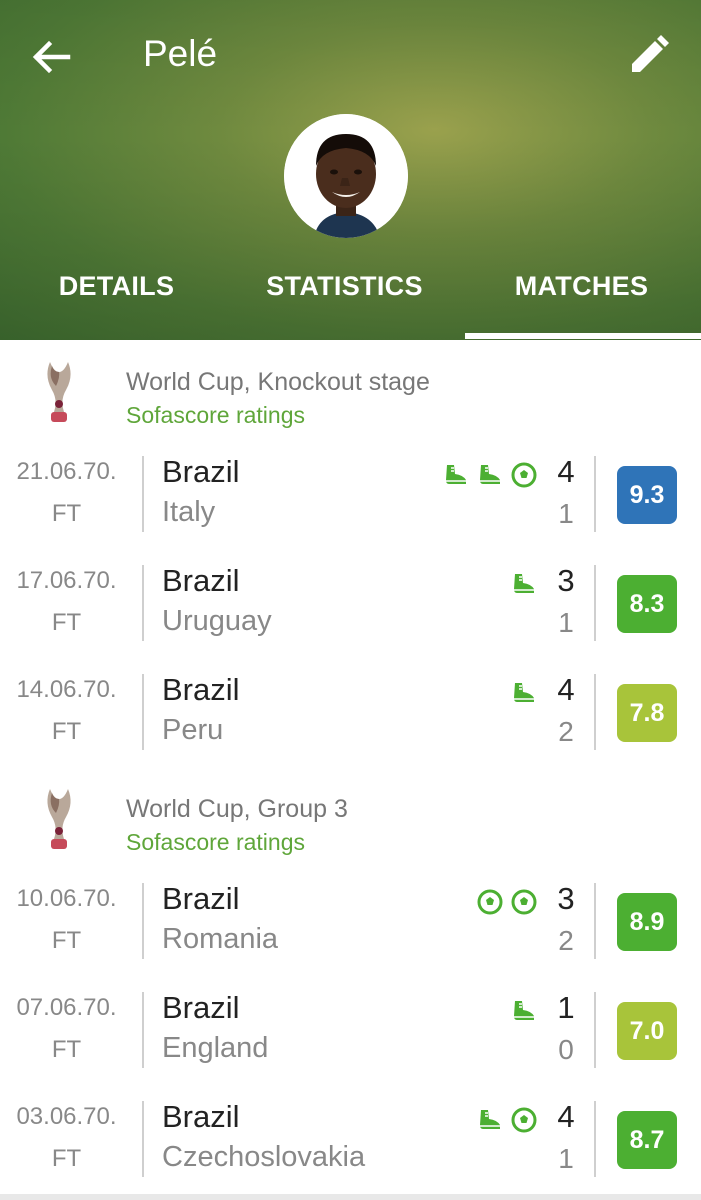 Image resolution: width=701 pixels, height=1200 pixels. I want to click on match-date: 10.06.70., so click(66, 898).